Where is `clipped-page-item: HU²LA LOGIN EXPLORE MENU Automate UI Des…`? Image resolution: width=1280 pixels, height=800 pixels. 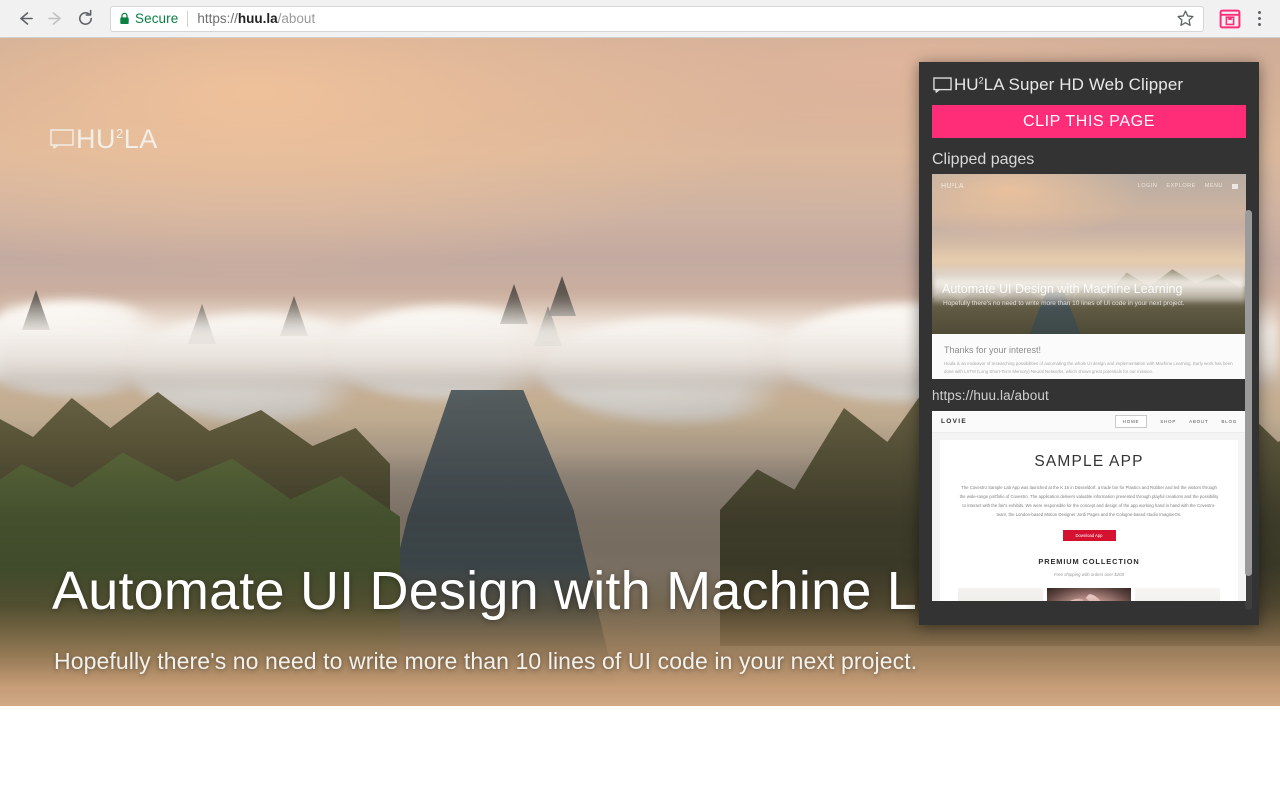 clipped-page-item: HU²LA LOGIN EXPLORE MENU Automate UI Des… is located at coordinates (1089, 292).